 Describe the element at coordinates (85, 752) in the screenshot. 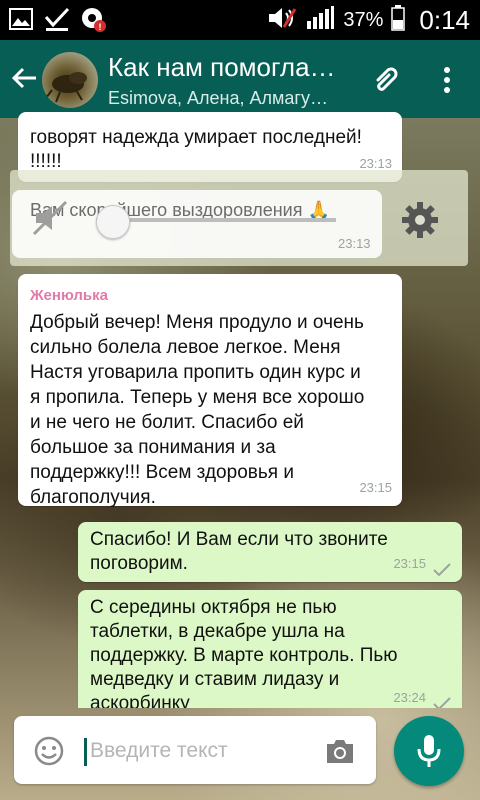

I see `text-cursor` at that location.